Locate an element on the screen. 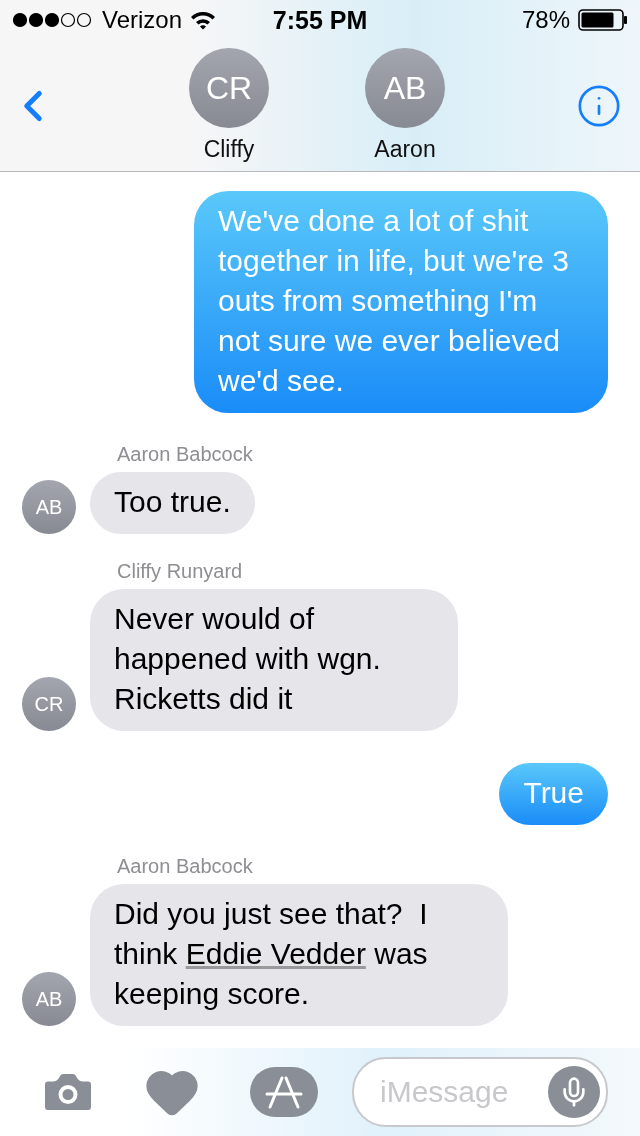  battery-icon is located at coordinates (603, 20).